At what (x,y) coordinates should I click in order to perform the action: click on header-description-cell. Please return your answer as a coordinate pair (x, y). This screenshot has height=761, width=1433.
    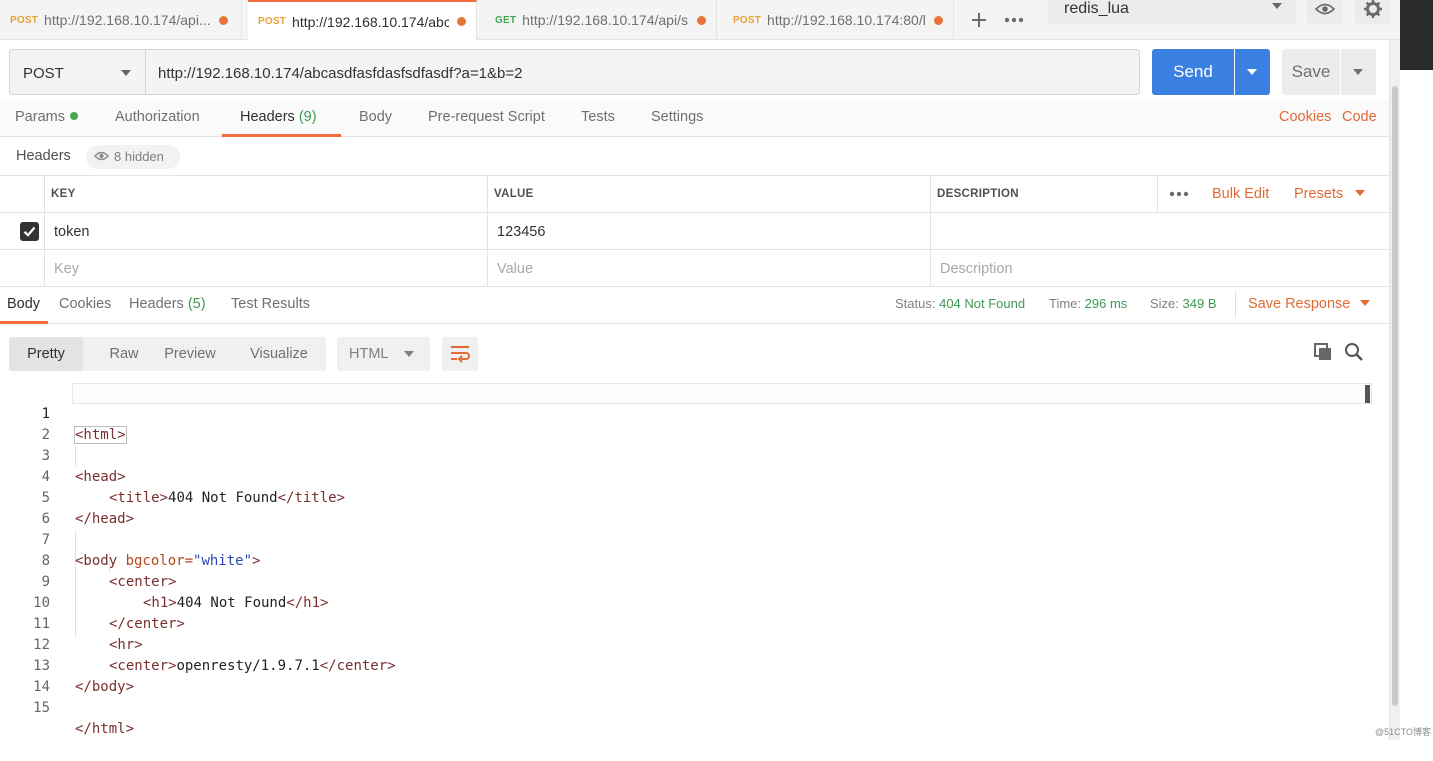
    Looking at the image, I should click on (1159, 231).